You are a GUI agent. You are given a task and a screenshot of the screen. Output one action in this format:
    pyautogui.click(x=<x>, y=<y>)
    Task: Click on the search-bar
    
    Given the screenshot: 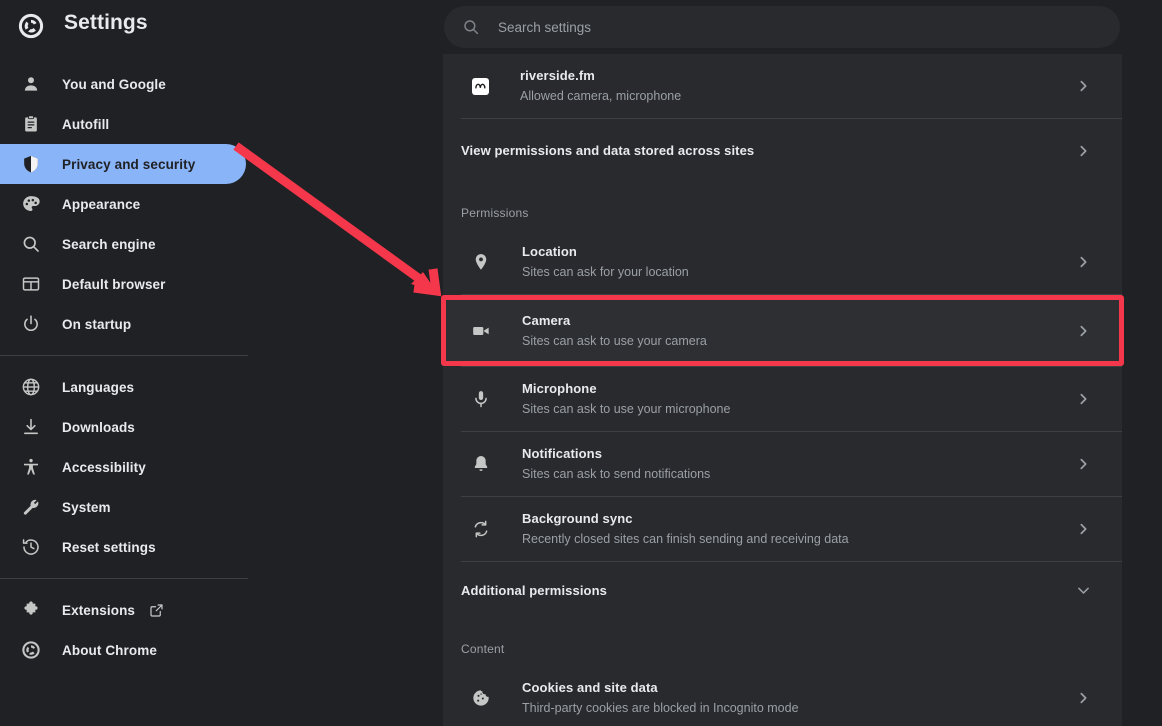 What is the action you would take?
    pyautogui.click(x=782, y=27)
    